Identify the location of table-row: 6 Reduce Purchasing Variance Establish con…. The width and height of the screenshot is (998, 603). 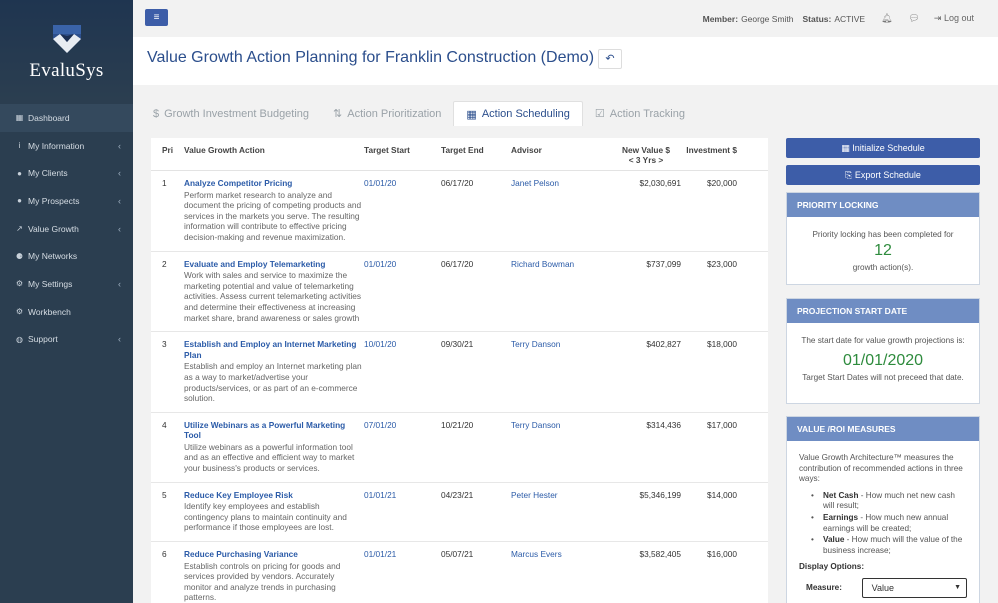
(459, 572).